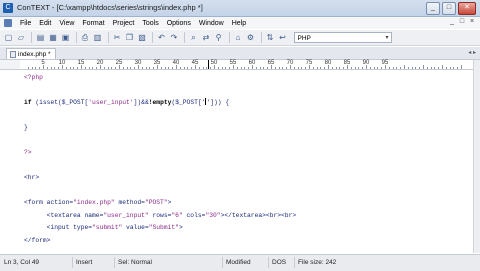 The width and height of the screenshot is (480, 271). I want to click on print-icon: ⎙, so click(85, 37).